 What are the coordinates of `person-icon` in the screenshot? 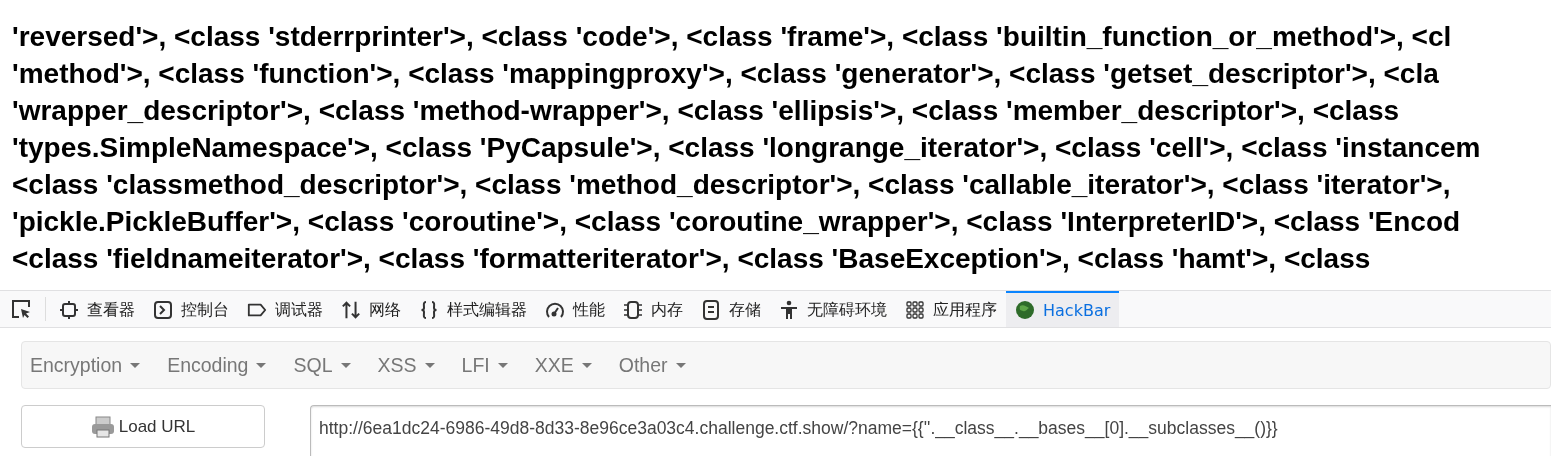 It's located at (789, 310).